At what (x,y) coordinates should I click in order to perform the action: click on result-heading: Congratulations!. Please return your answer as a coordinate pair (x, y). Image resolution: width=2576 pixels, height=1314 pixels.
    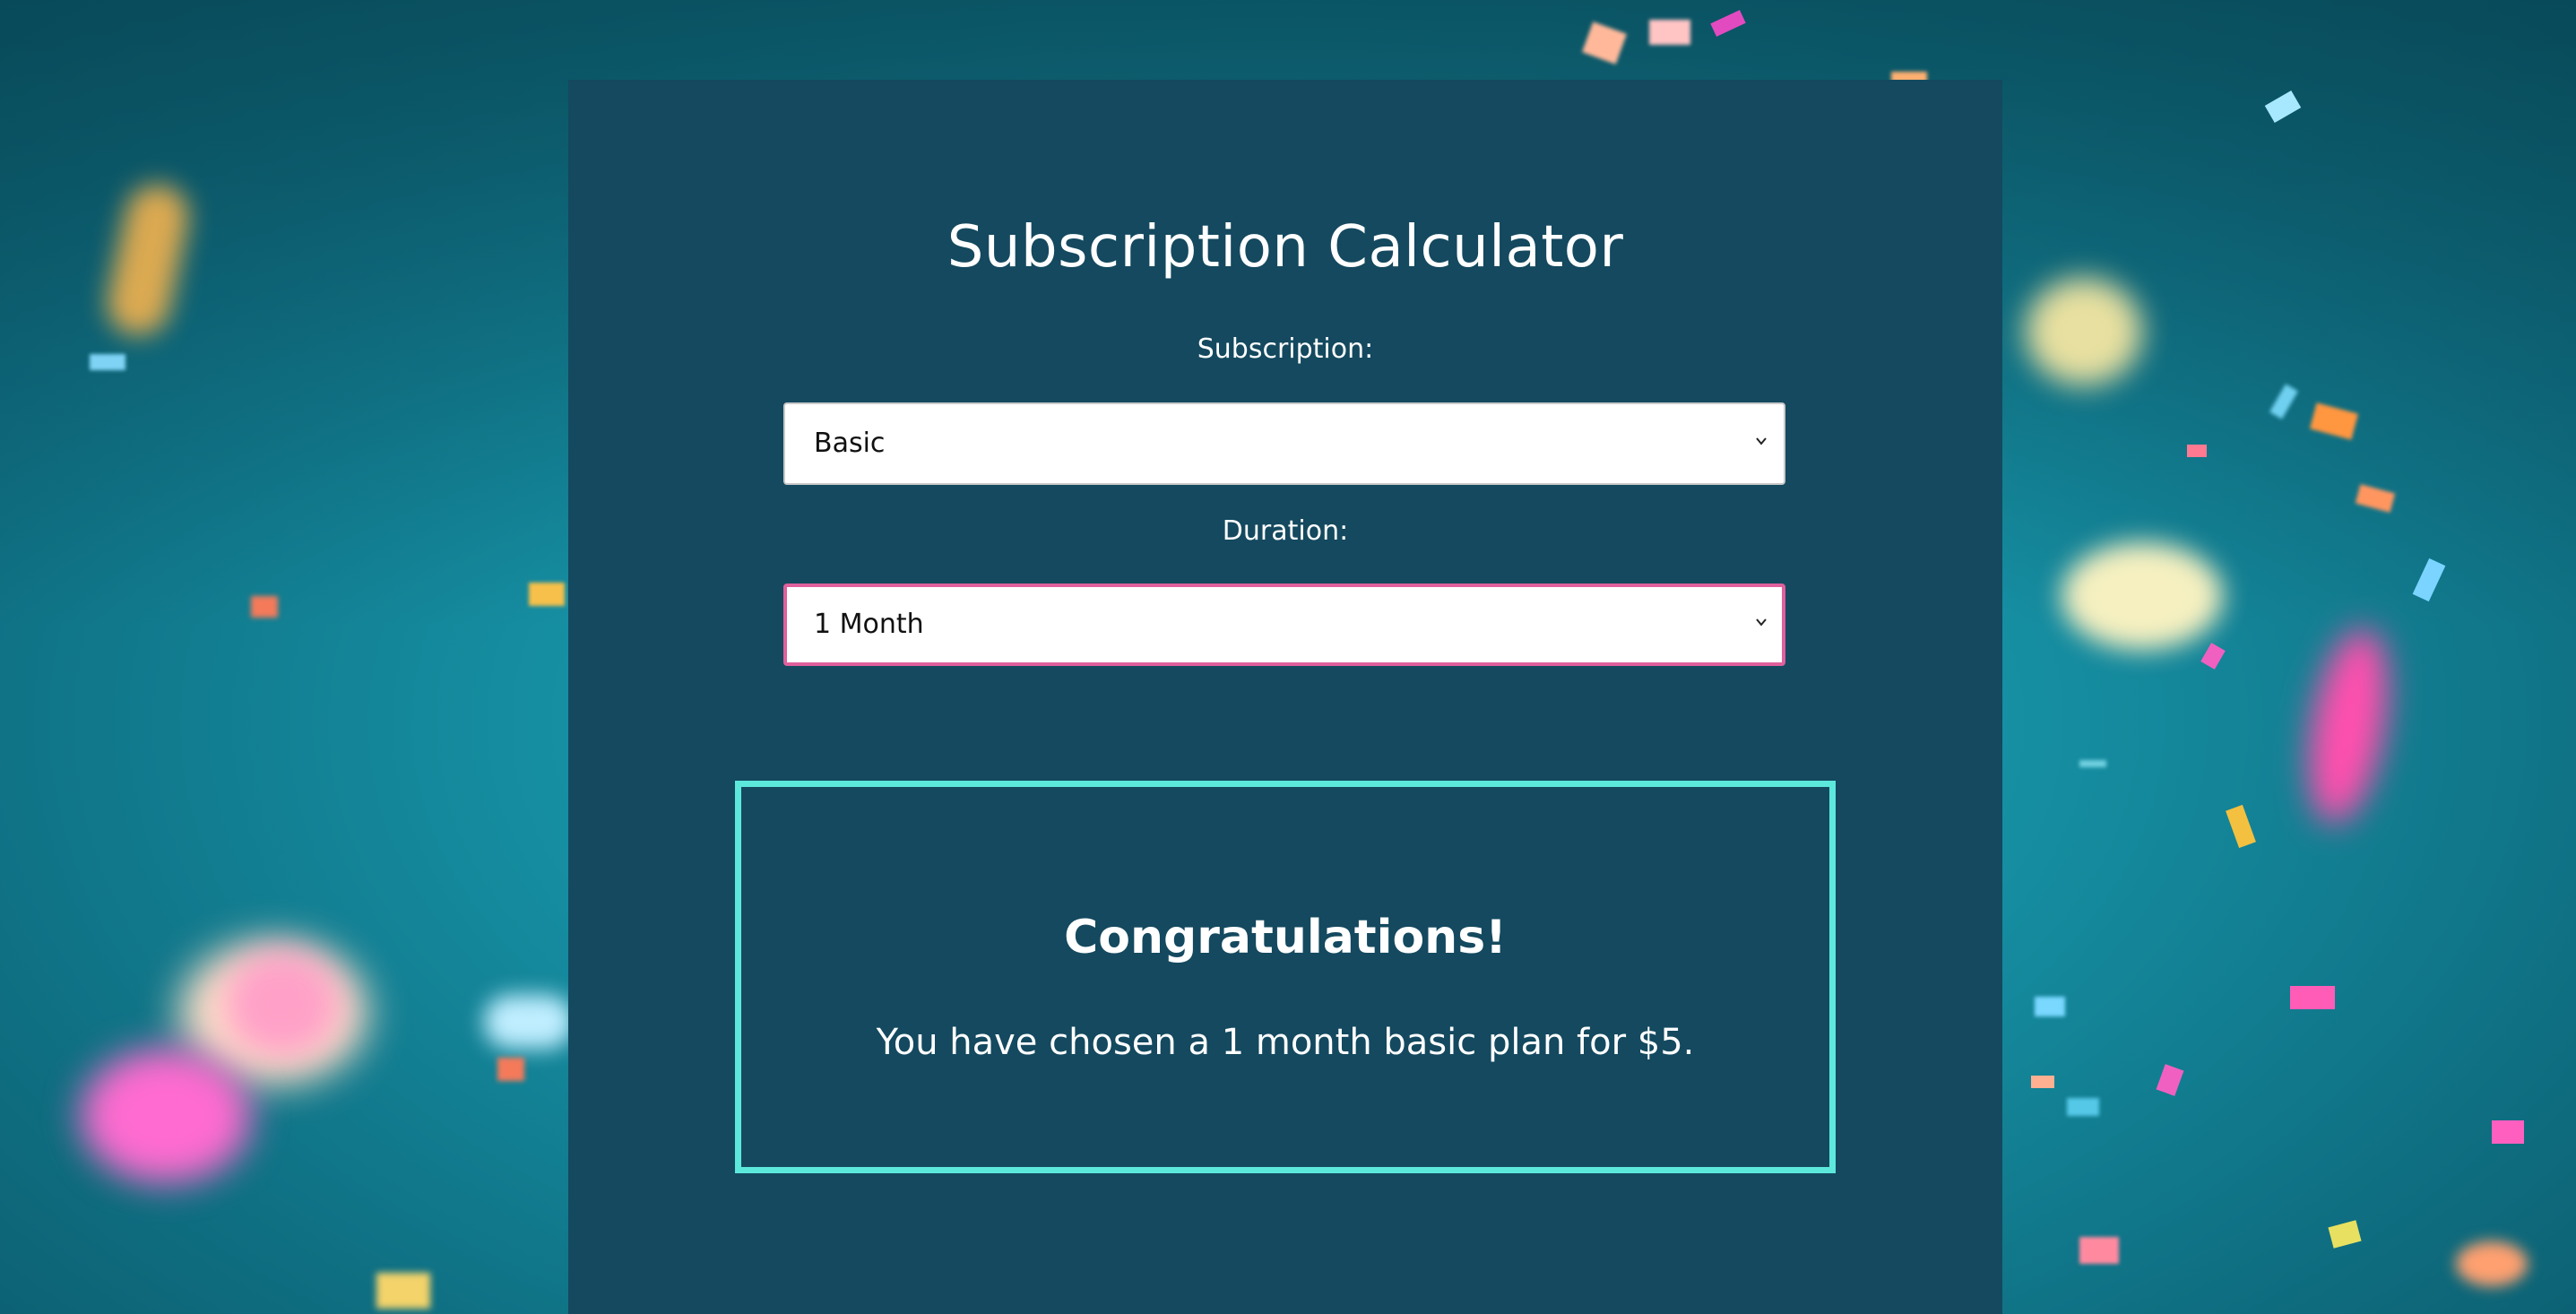
    Looking at the image, I should click on (1285, 938).